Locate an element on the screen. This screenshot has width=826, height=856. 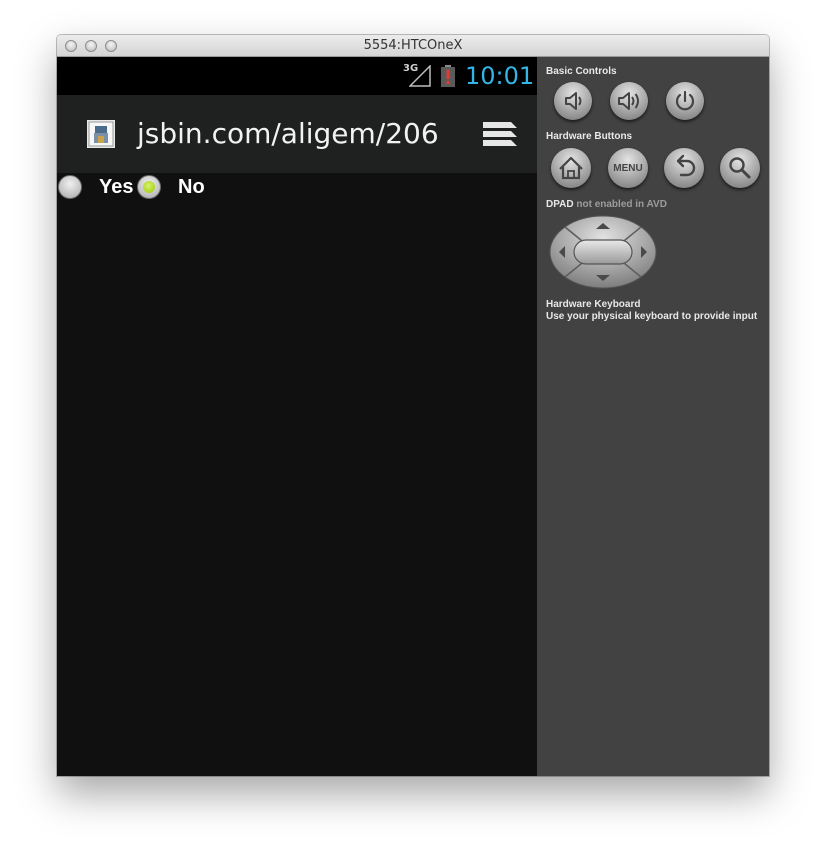
radio-no is located at coordinates (149, 187).